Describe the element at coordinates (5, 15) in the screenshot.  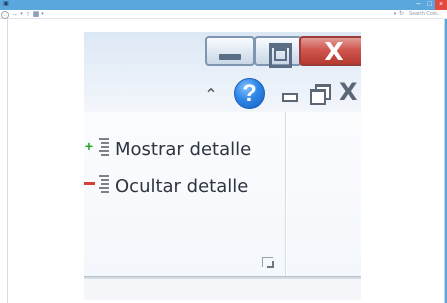
I see `back-icon: ←` at that location.